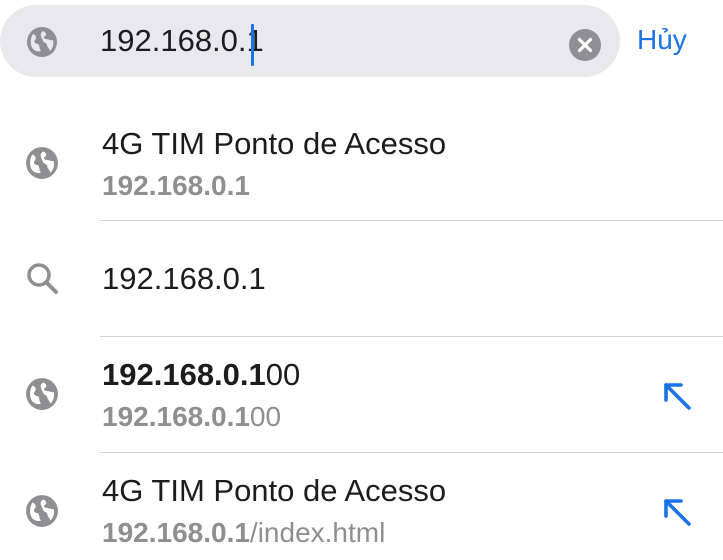 The width and height of the screenshot is (723, 560). Describe the element at coordinates (184, 278) in the screenshot. I see `search-suggestion-text: 192.168.0.1` at that location.